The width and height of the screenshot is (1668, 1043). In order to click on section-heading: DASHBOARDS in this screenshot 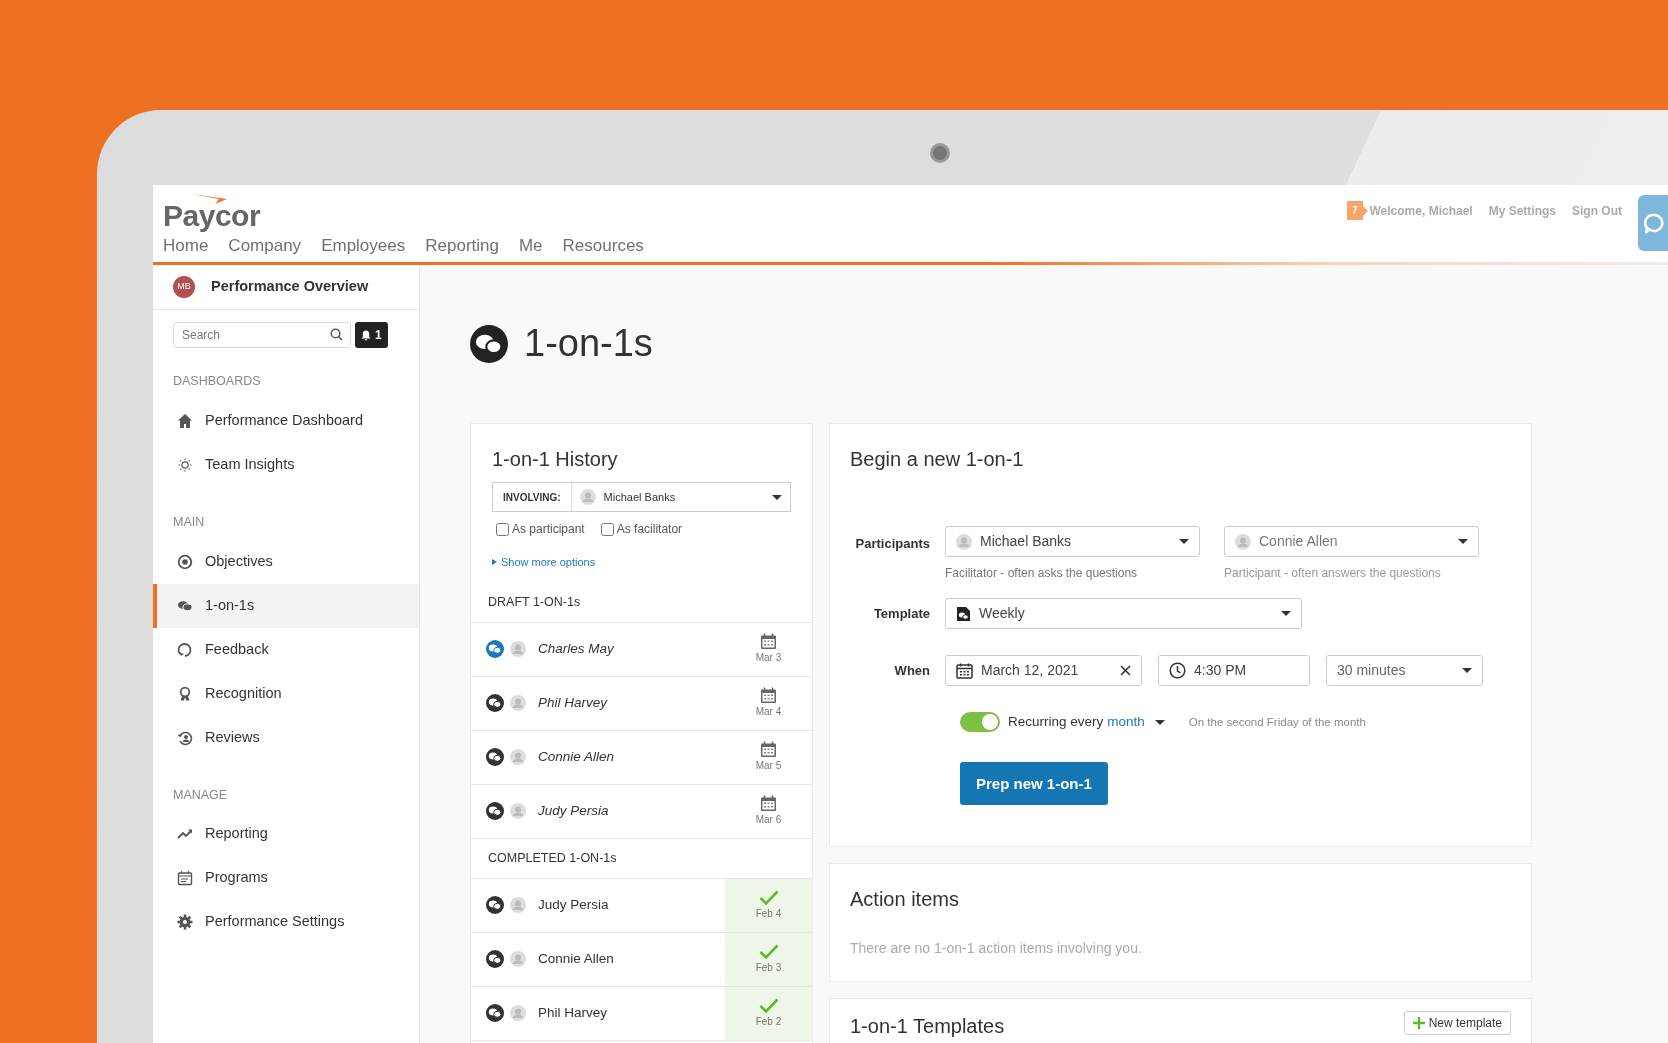, I will do `click(217, 381)`.